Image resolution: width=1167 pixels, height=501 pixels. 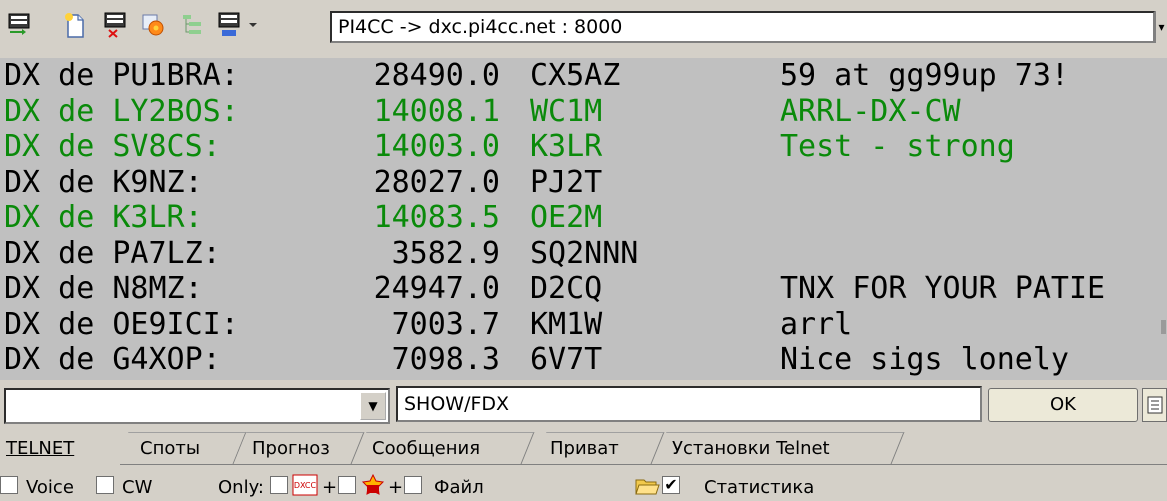 I want to click on spot-row: DX de PA7LZ: 3582.9 SQ2NNN, so click(x=583, y=254).